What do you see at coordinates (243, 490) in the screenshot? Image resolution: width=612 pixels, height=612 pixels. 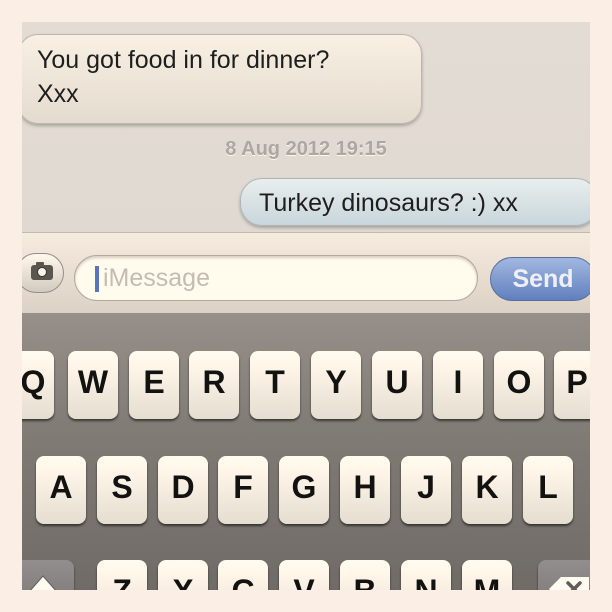 I see `key-f: F` at bounding box center [243, 490].